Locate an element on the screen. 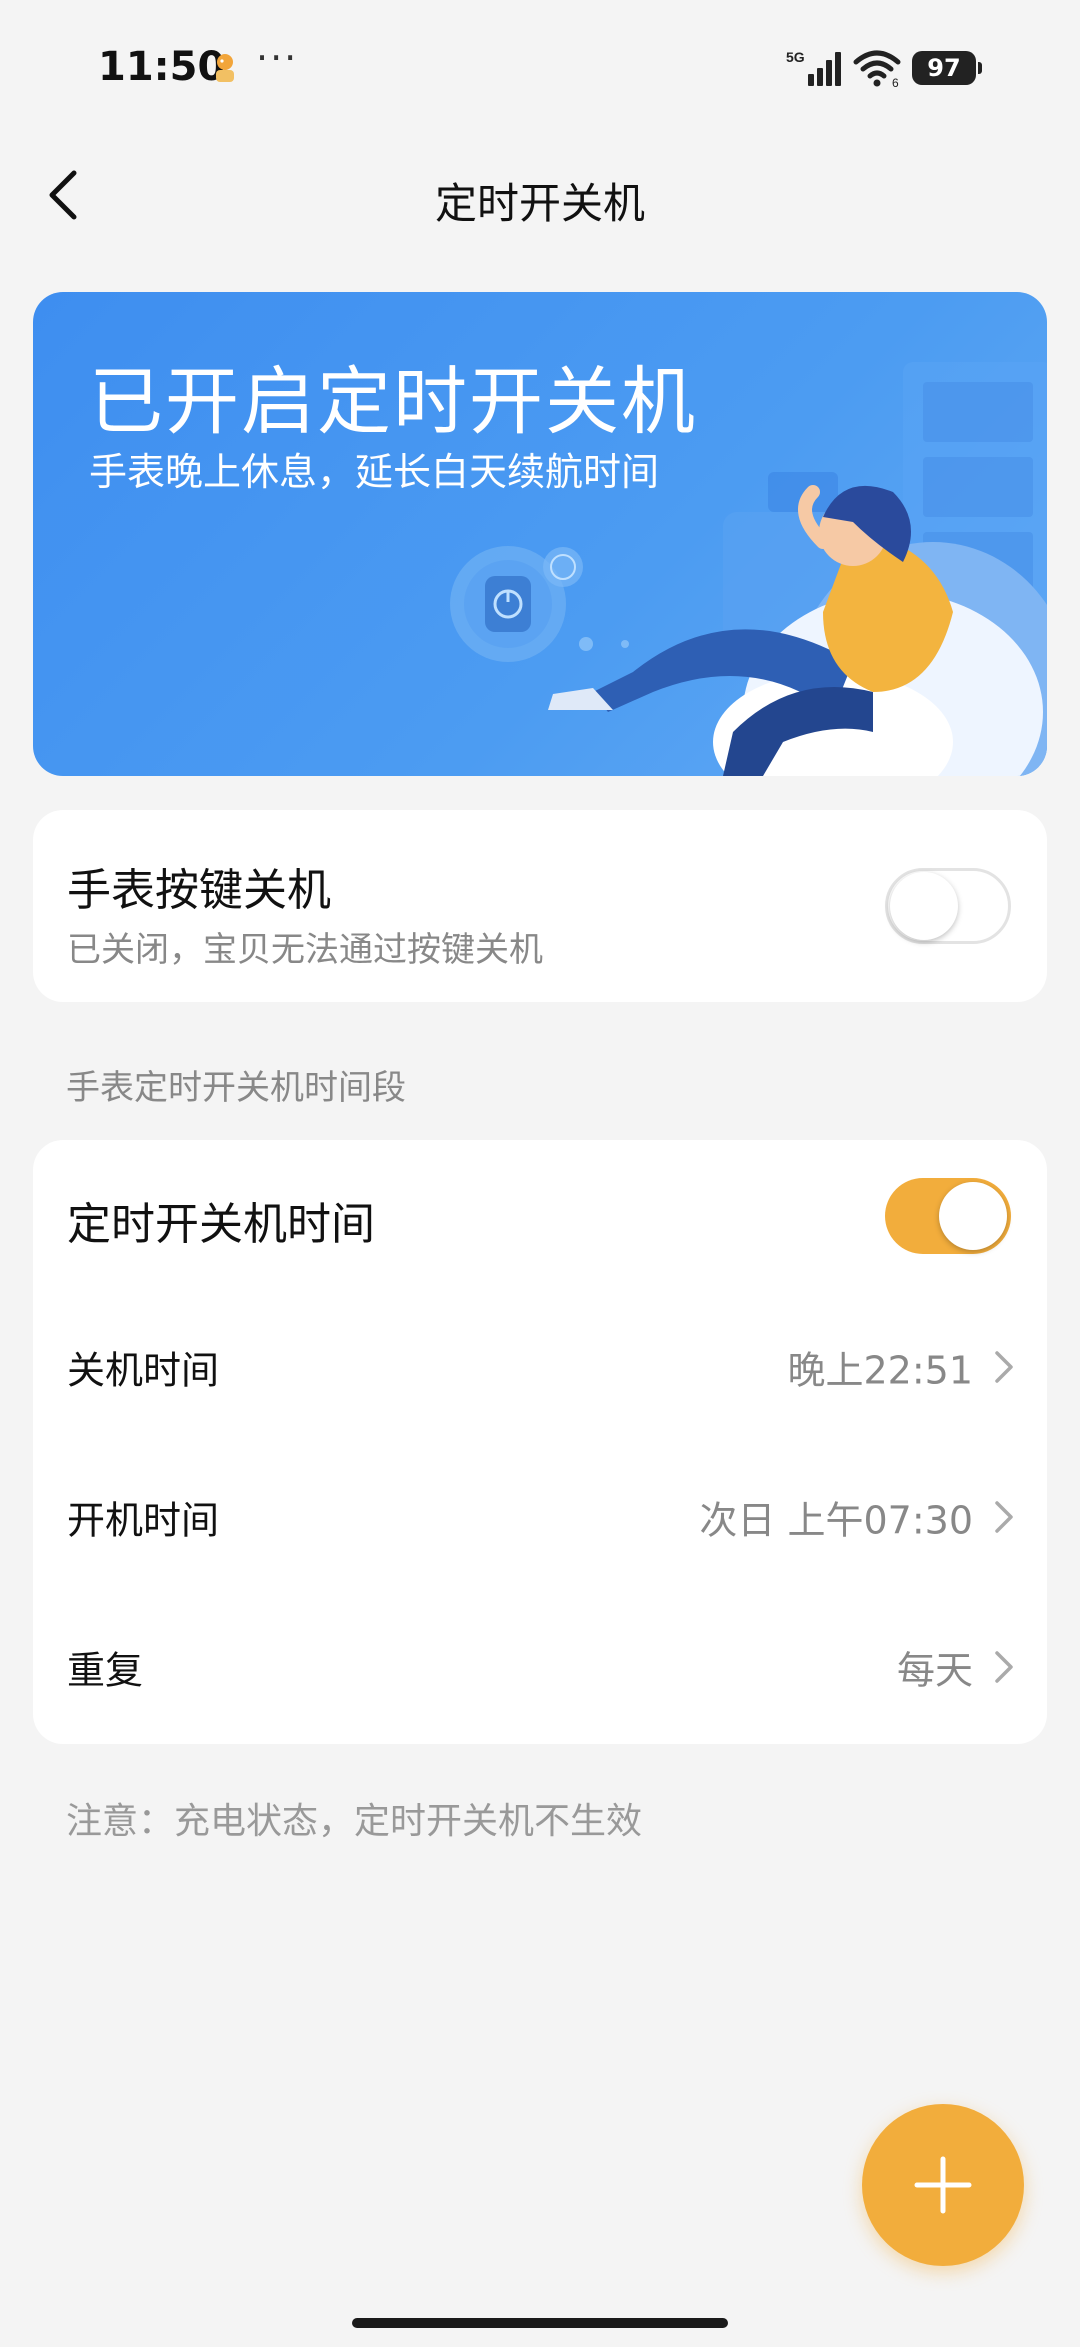  boot-time-value: 次日 上午07:30 is located at coordinates (836, 1520).